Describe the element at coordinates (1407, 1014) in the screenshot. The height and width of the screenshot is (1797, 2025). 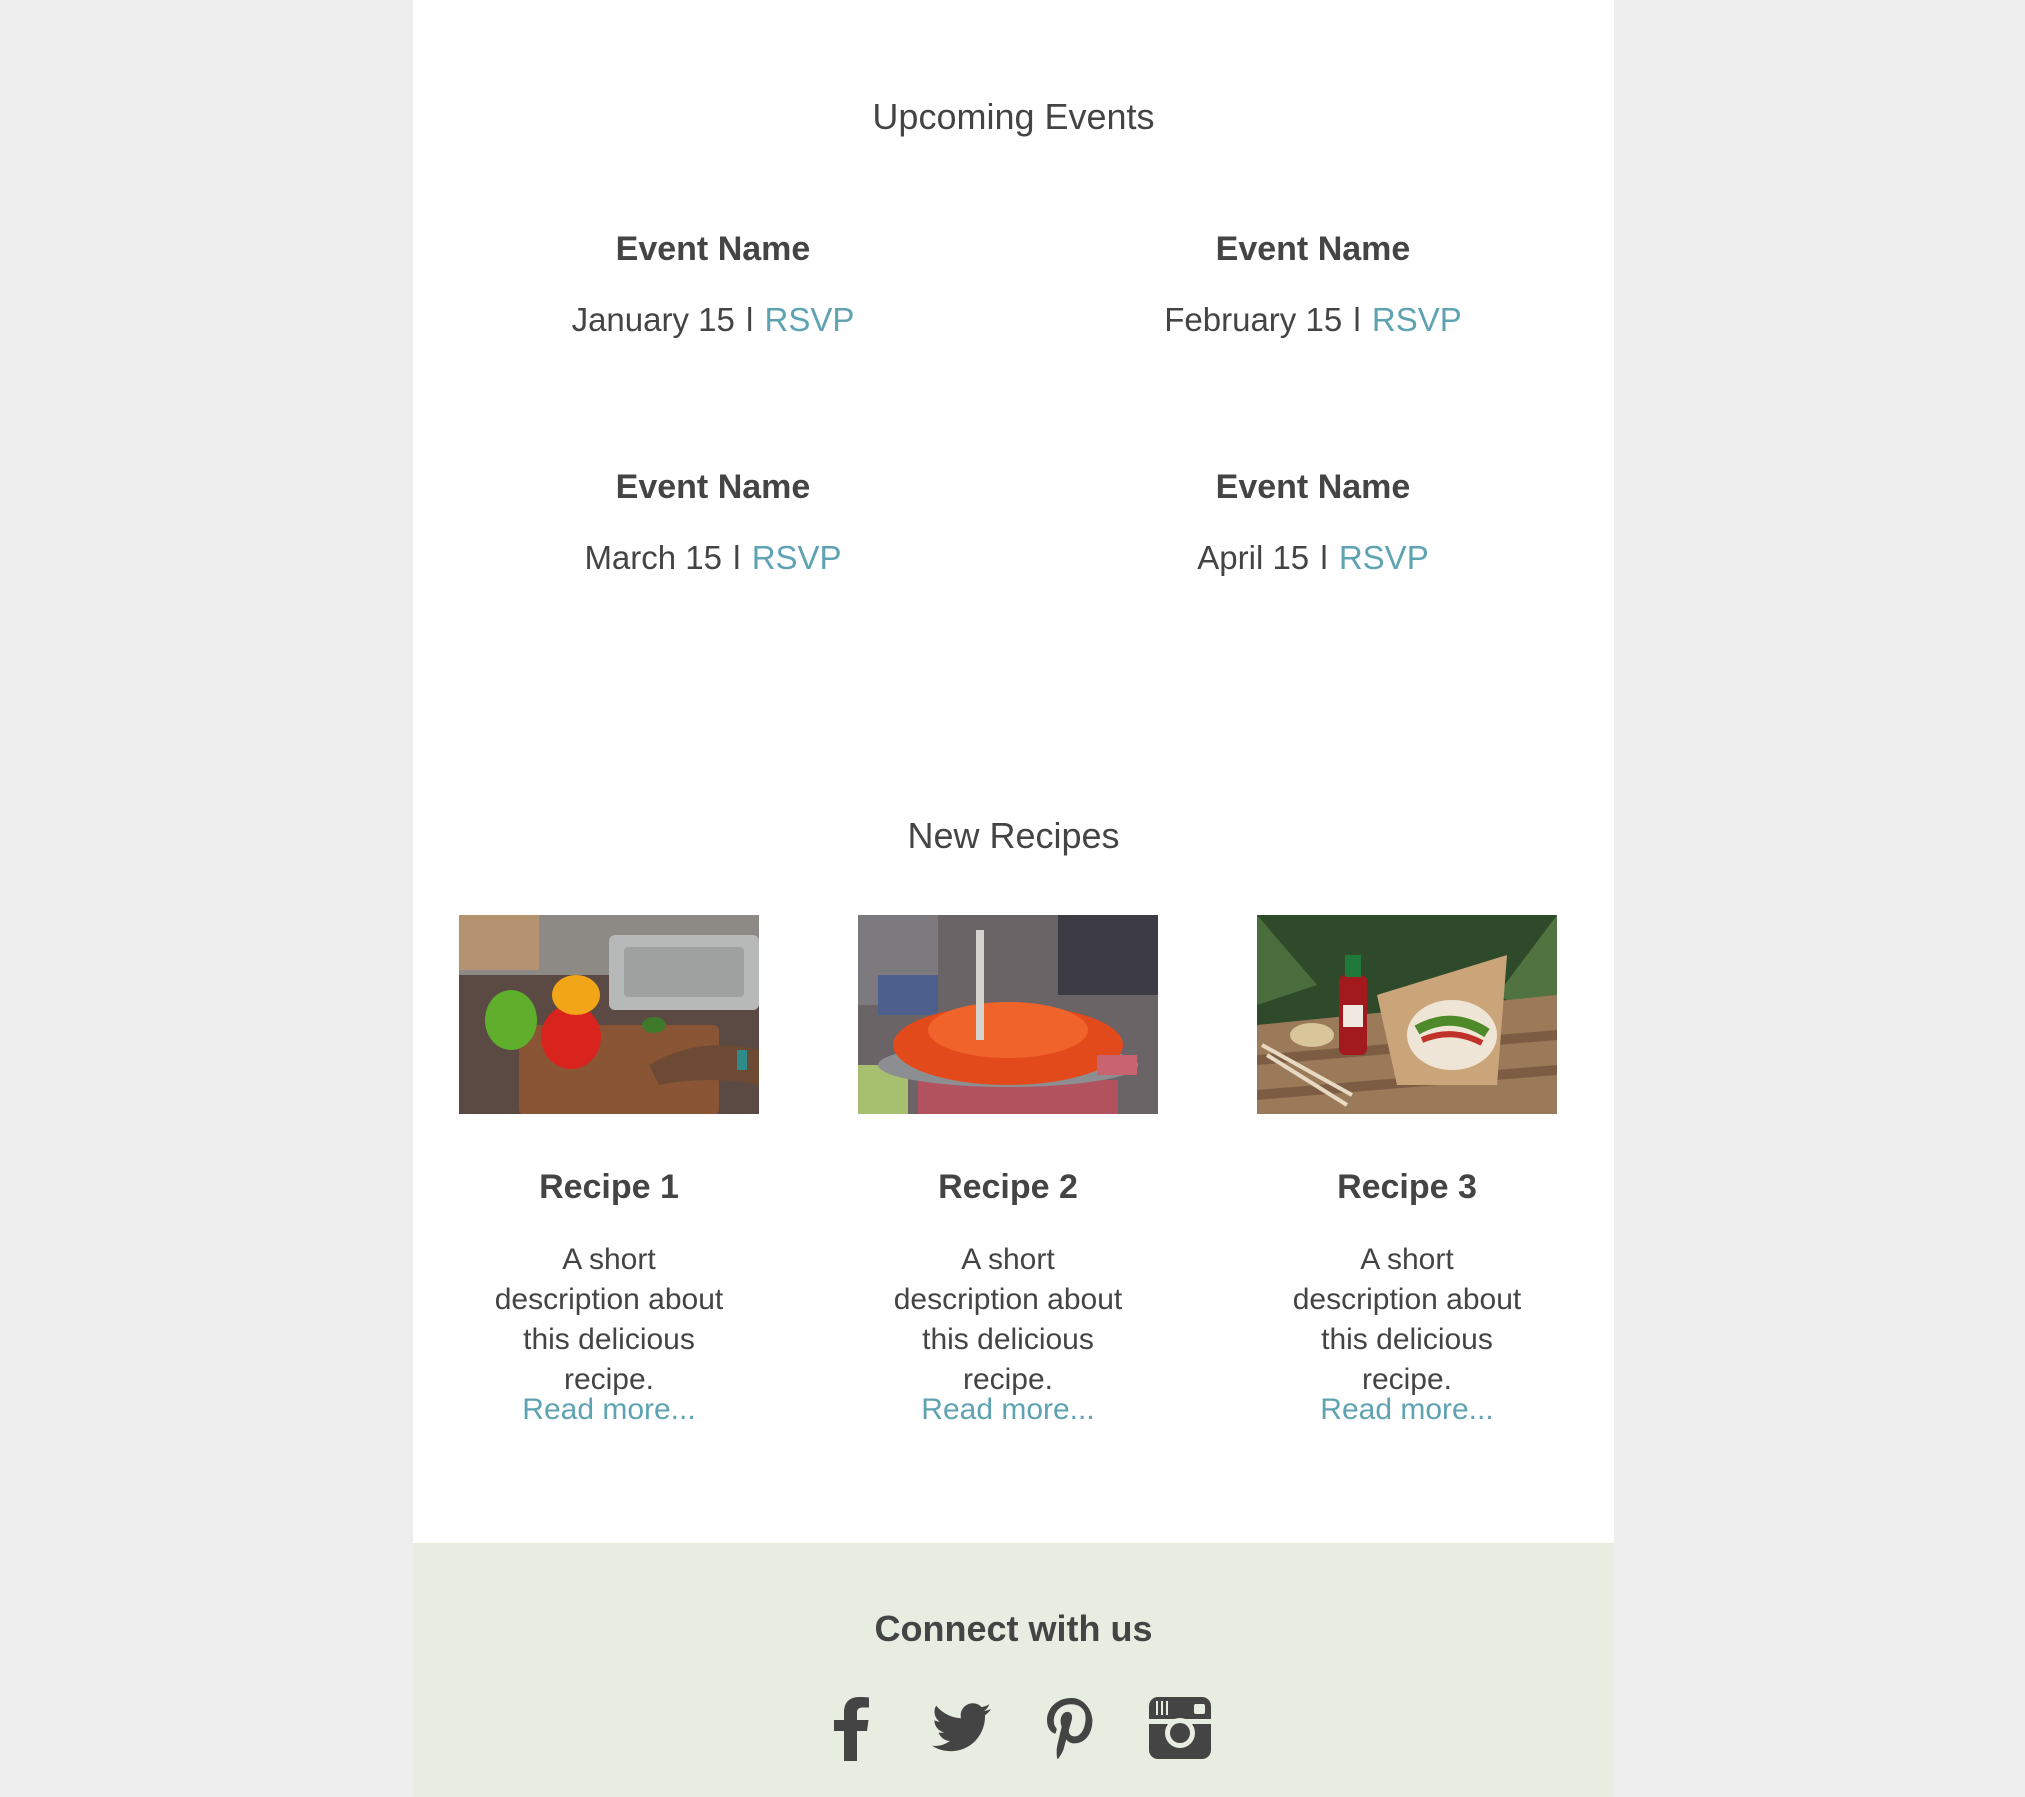
I see `recipe-3-image` at that location.